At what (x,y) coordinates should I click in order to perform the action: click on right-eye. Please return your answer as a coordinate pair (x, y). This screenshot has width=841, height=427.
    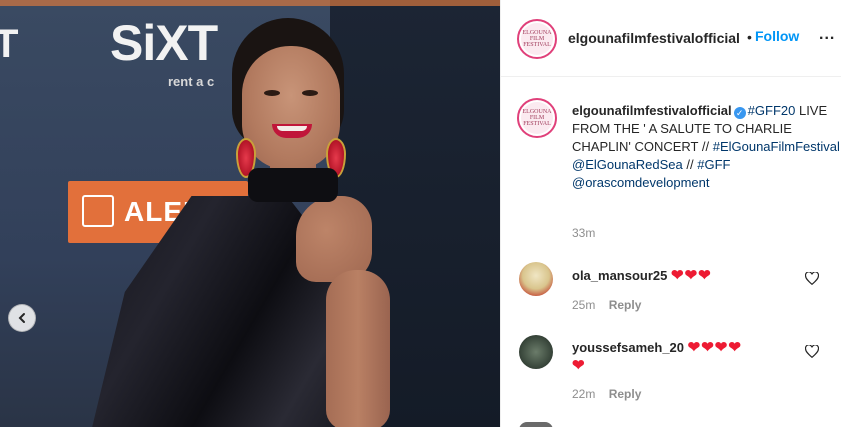
    Looking at the image, I should click on (310, 93).